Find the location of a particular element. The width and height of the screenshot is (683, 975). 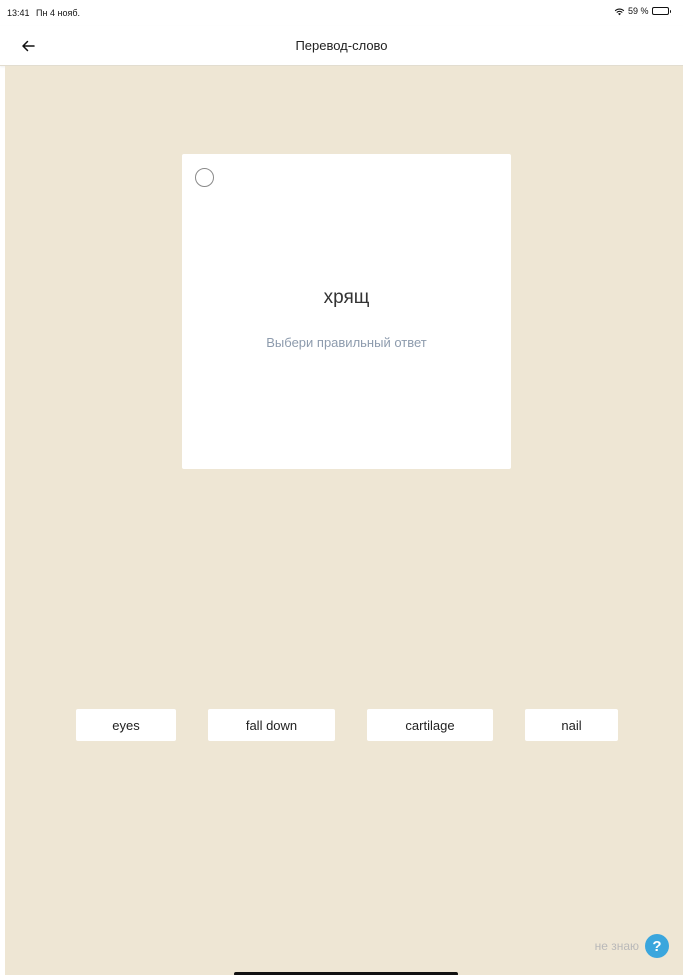

battery-icon is located at coordinates (661, 11).